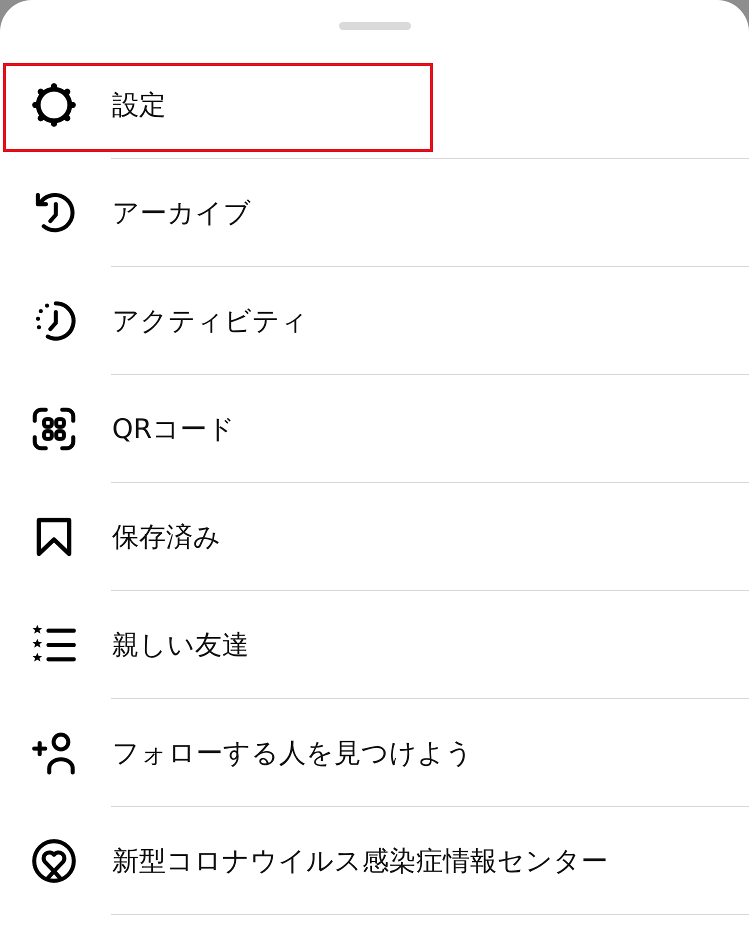  Describe the element at coordinates (54, 860) in the screenshot. I see `heart-circle-icon` at that location.